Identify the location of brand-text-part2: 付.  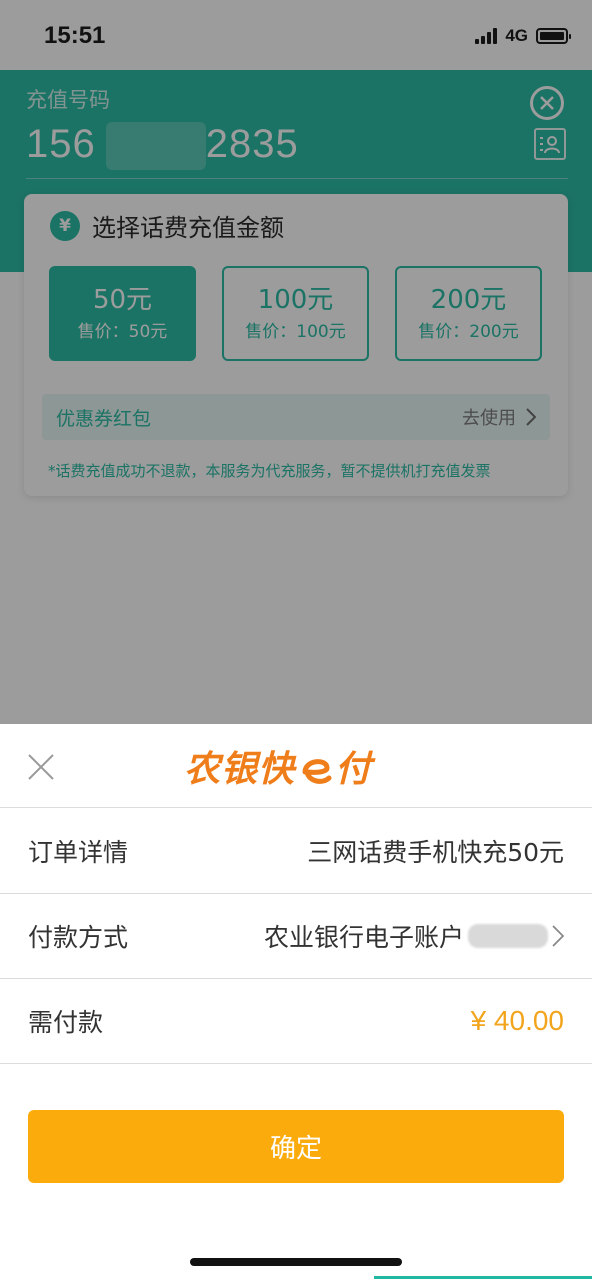
(354, 769).